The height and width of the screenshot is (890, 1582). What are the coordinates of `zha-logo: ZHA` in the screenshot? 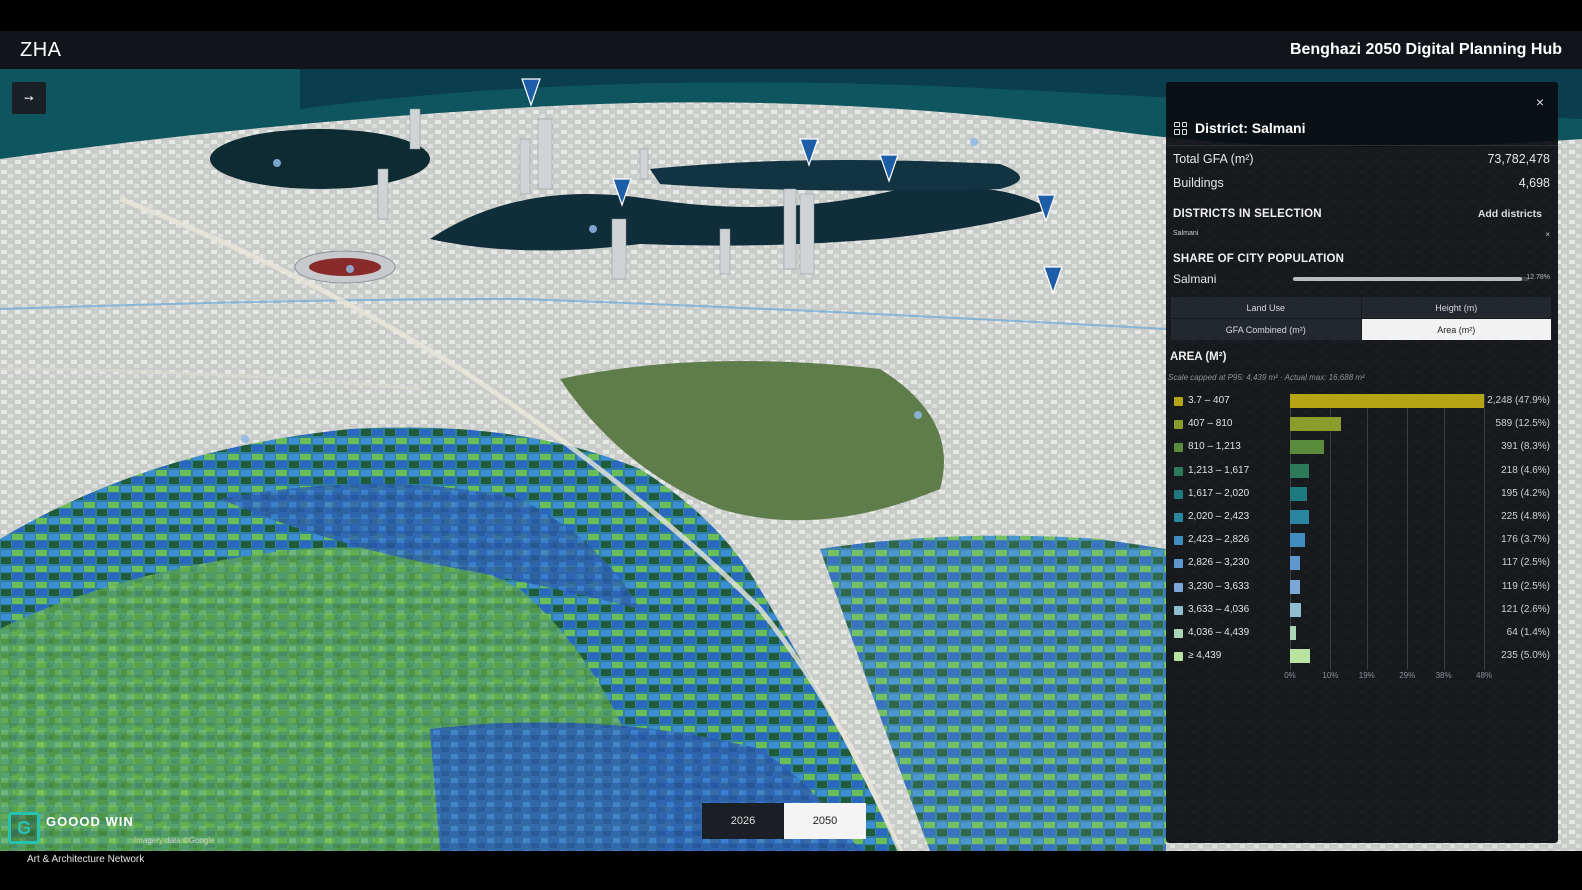 It's located at (41, 49).